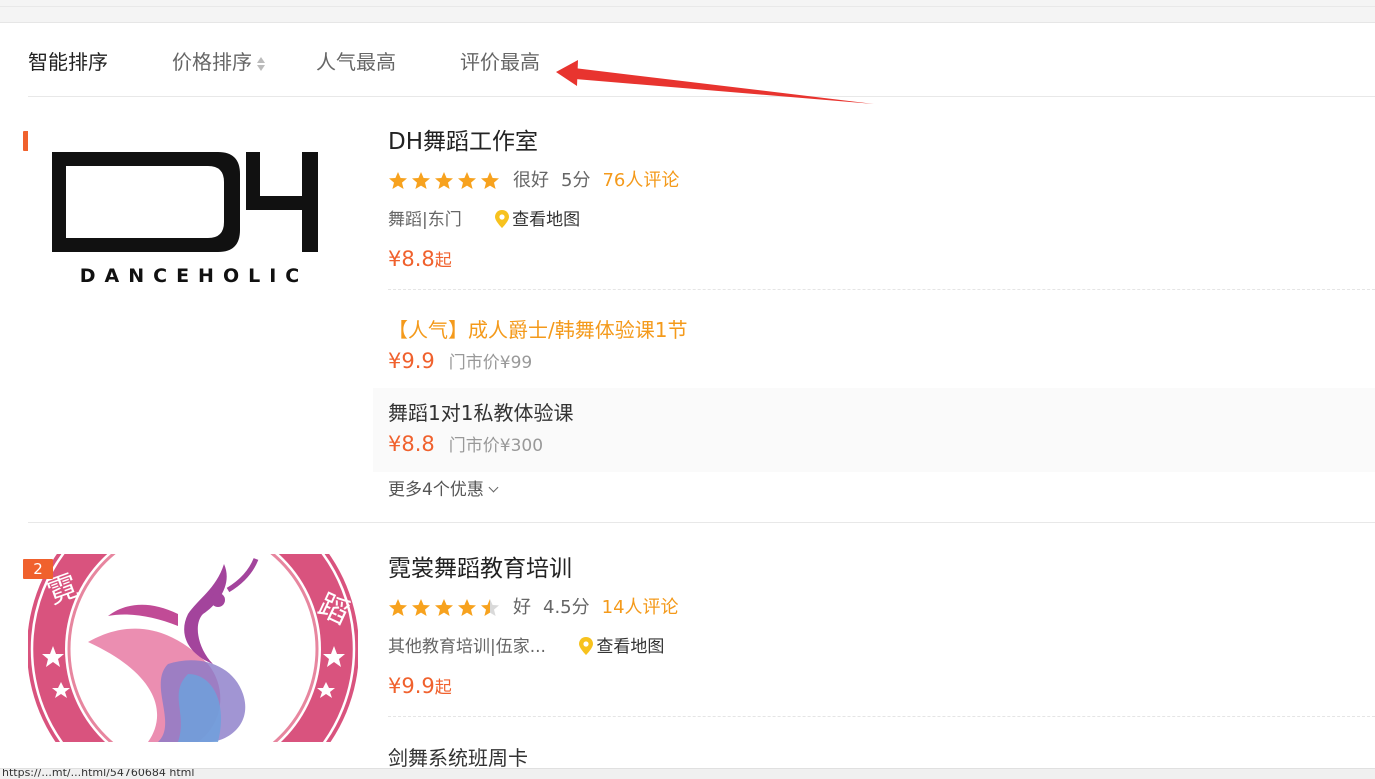  Describe the element at coordinates (480, 569) in the screenshot. I see `shop-title: 霓裳舞蹈教育培训` at that location.